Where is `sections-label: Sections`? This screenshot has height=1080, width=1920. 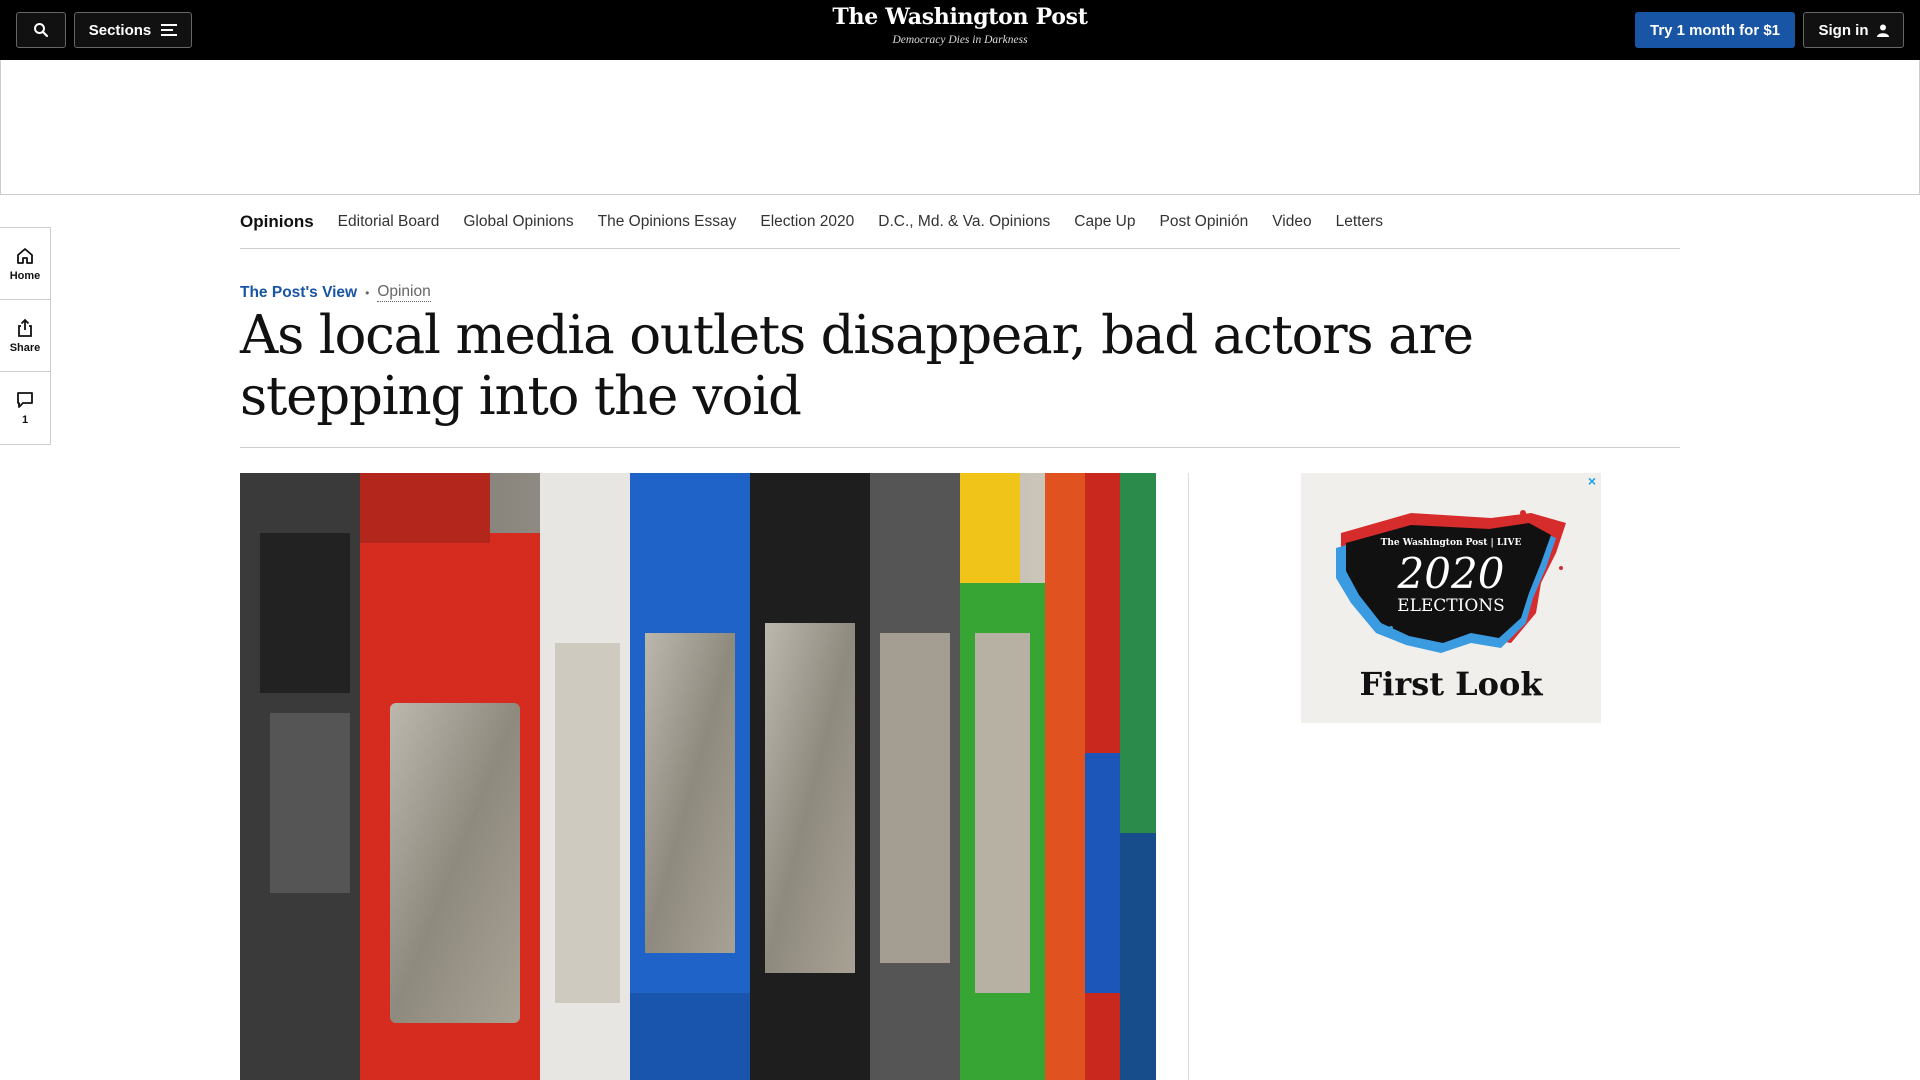
sections-label: Sections is located at coordinates (120, 30).